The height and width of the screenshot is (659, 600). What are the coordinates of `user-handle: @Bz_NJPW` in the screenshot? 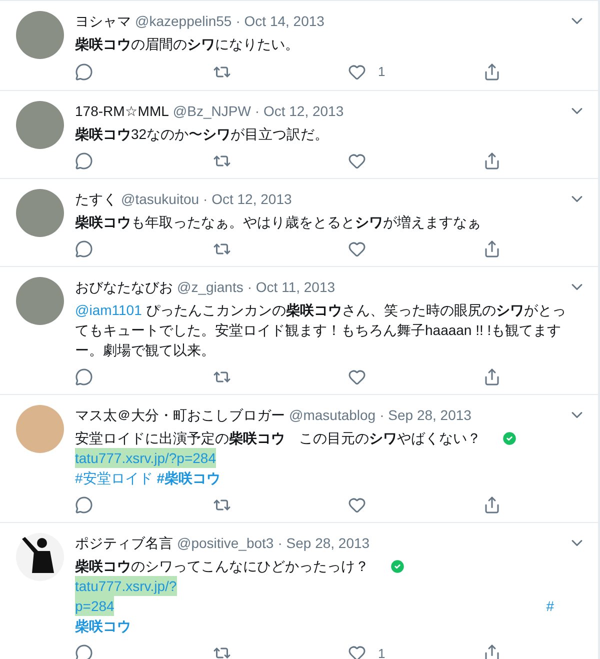 It's located at (211, 110).